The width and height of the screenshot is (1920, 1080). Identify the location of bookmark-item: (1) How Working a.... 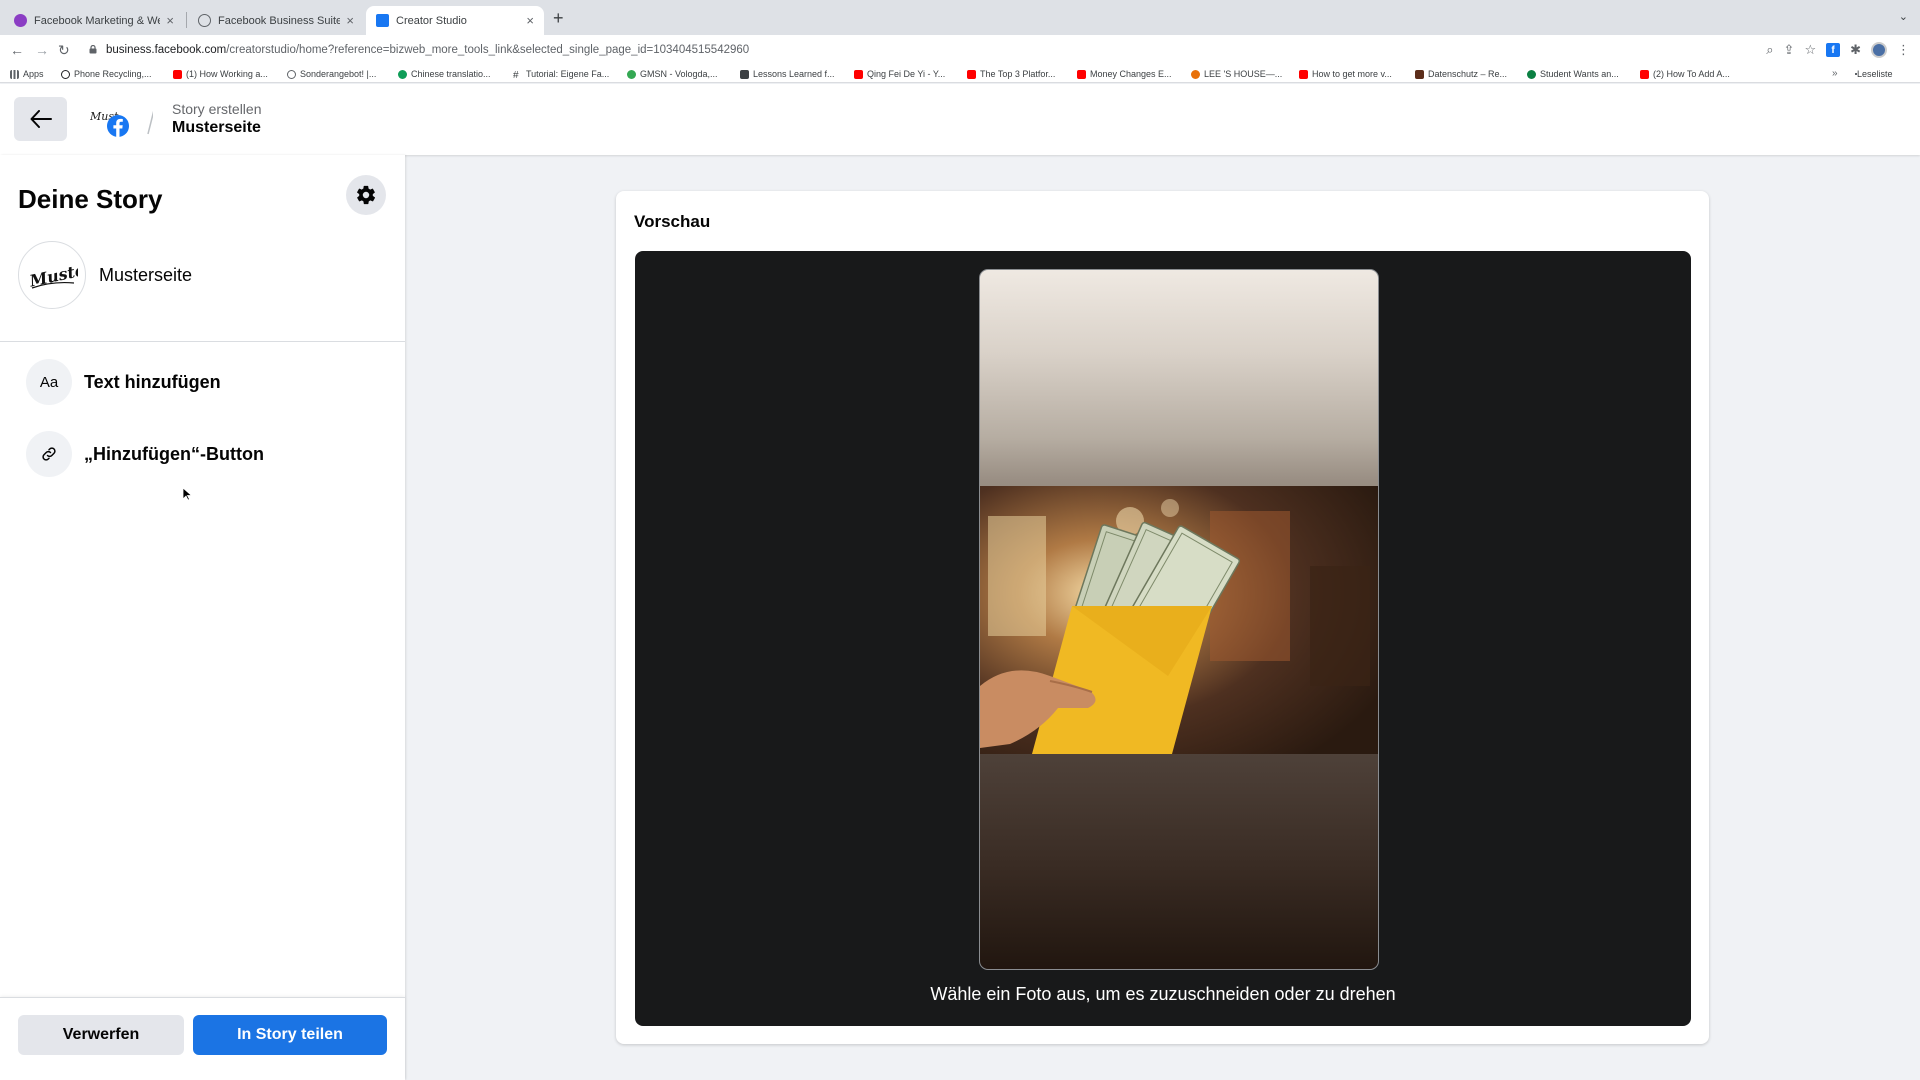
(220, 74).